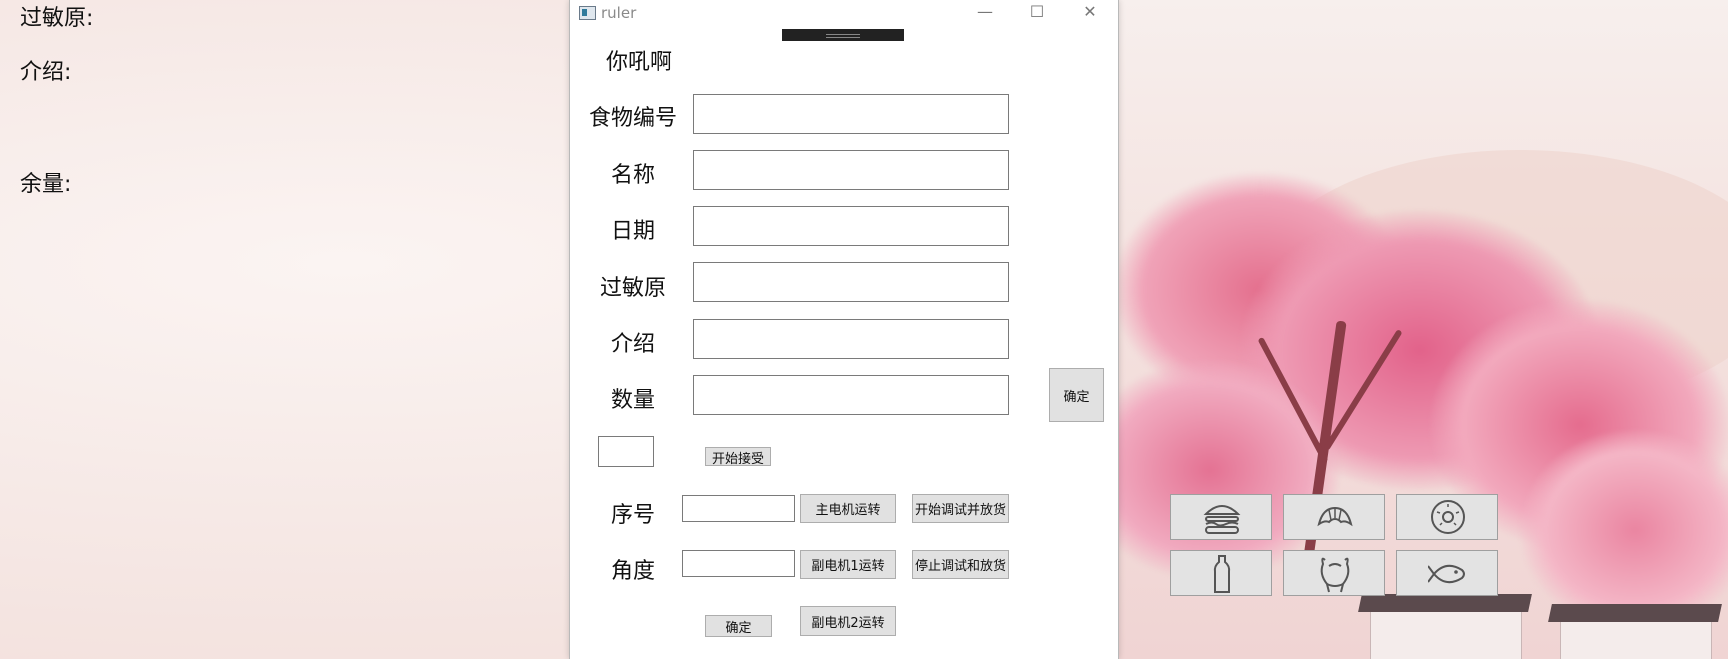 Image resolution: width=1728 pixels, height=659 pixels. Describe the element at coordinates (632, 175) in the screenshot. I see `name-label: 名称` at that location.